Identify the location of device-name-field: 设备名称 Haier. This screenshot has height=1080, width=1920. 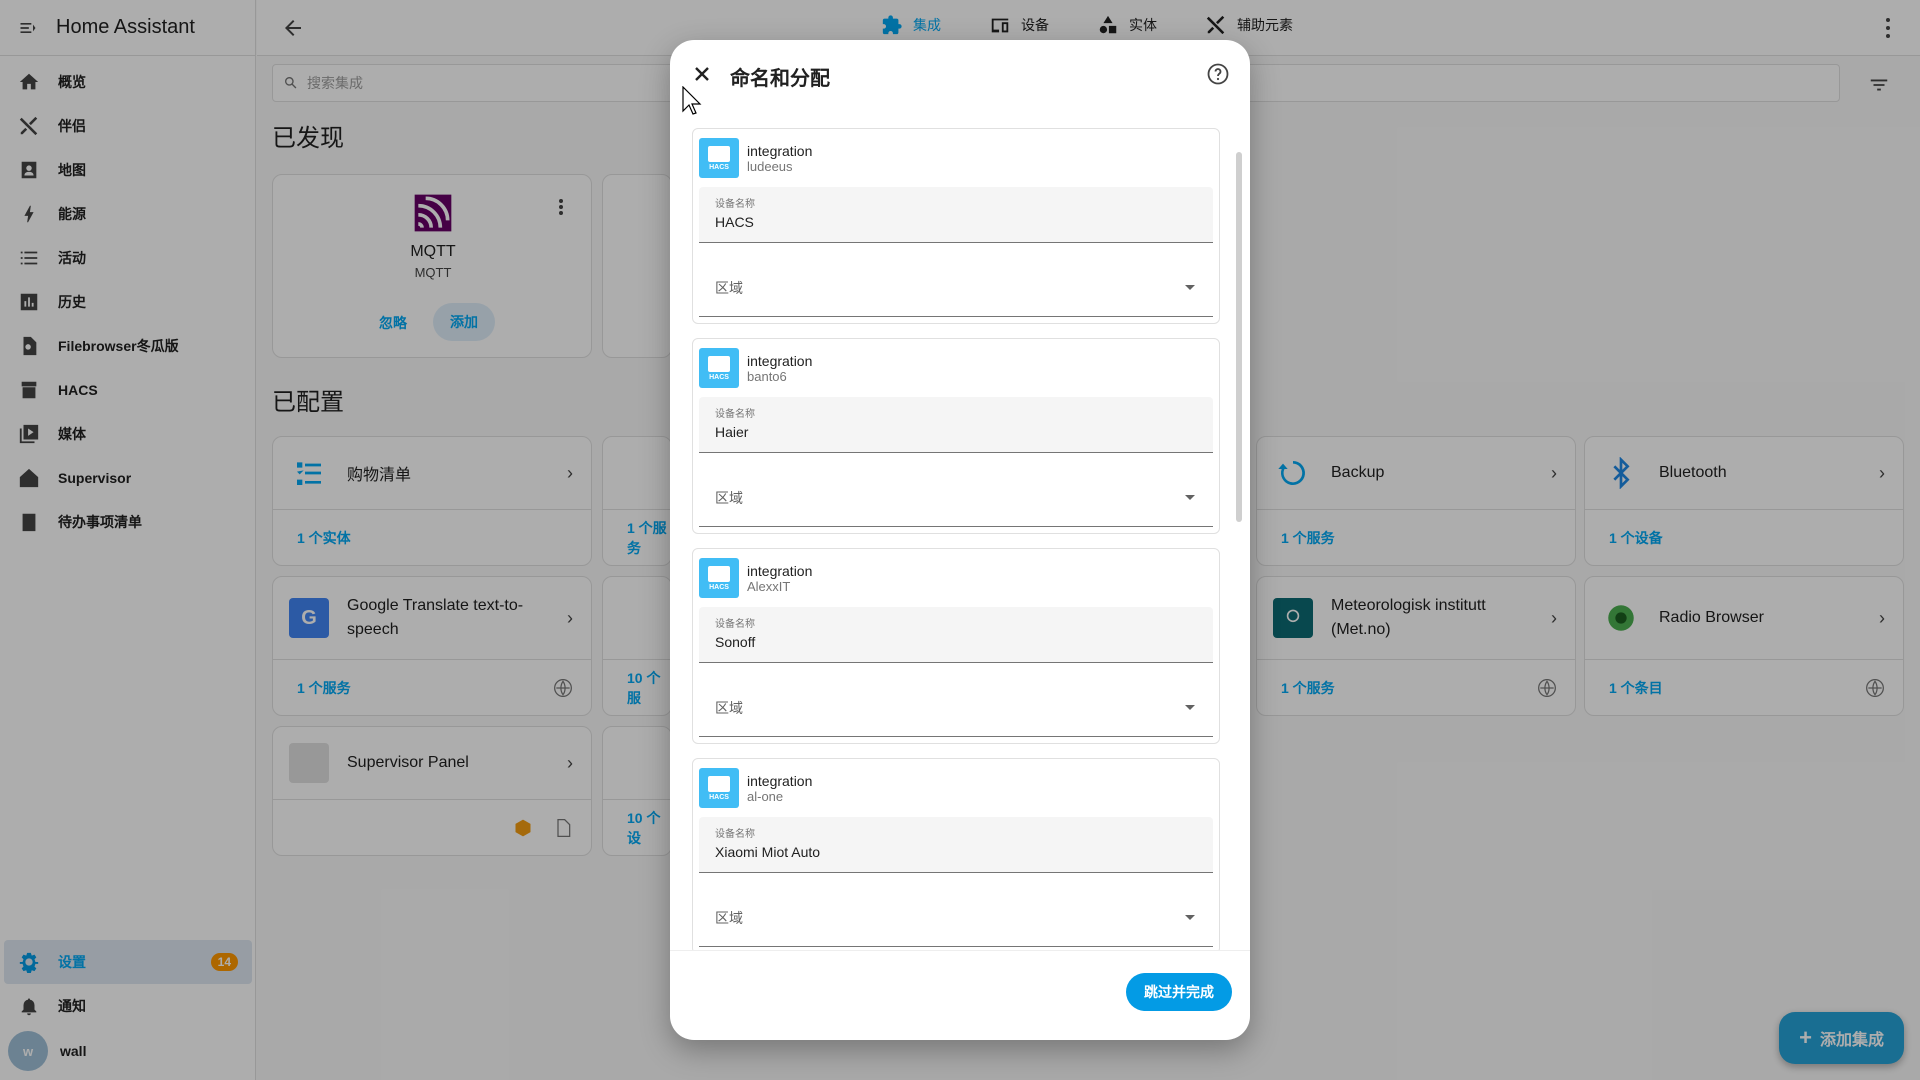
(956, 425).